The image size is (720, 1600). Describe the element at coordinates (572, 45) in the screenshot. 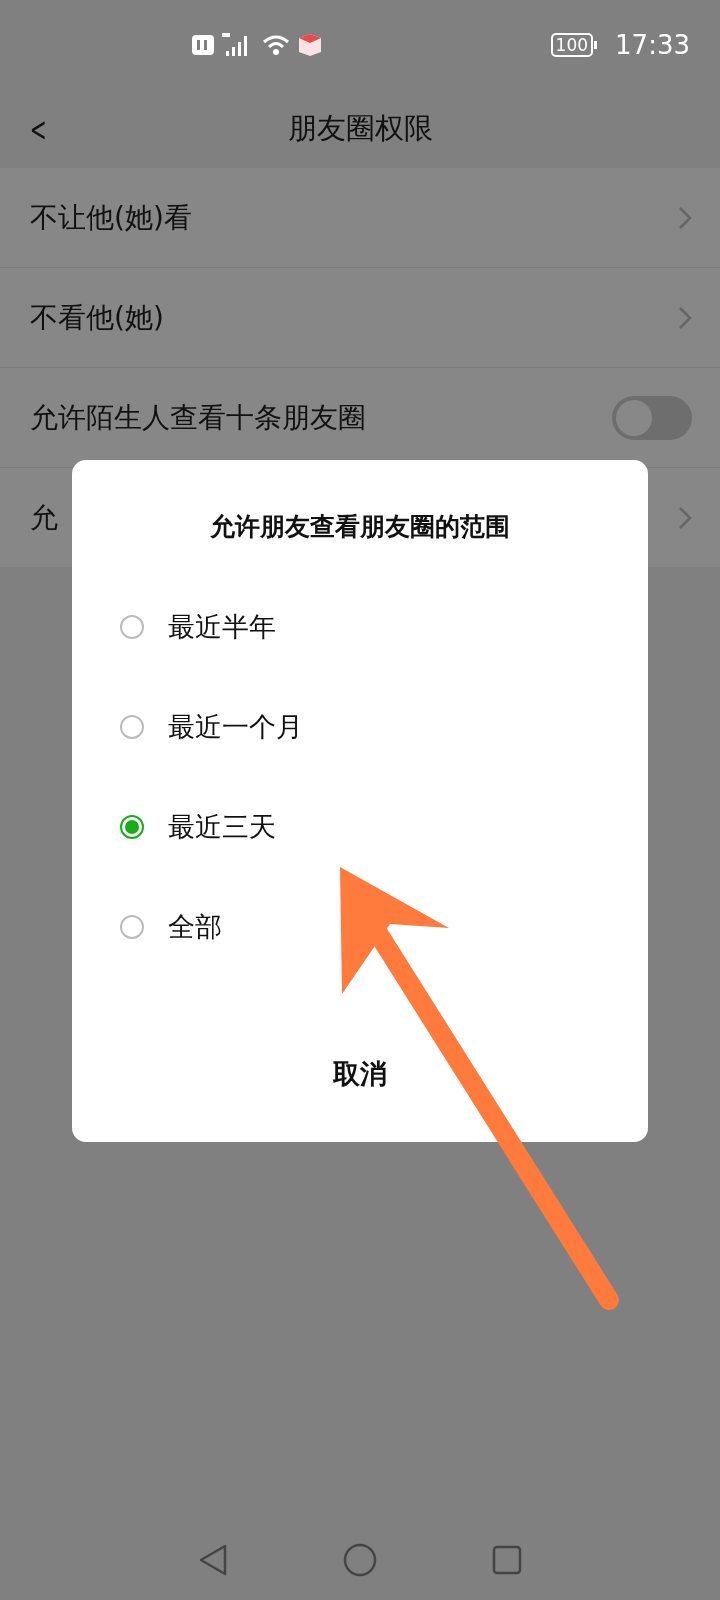

I see `battery-indicator: 100` at that location.